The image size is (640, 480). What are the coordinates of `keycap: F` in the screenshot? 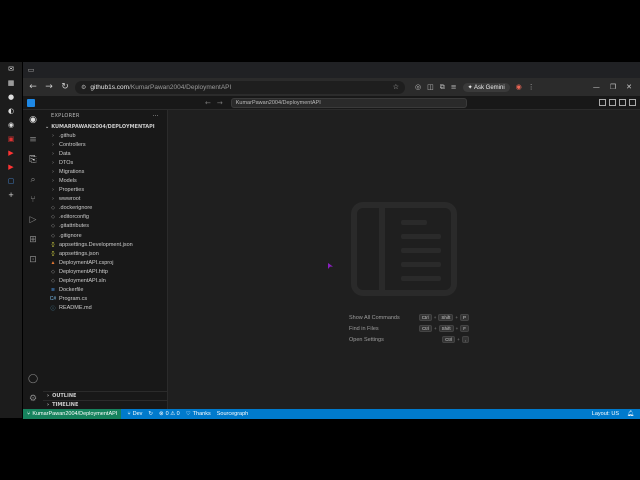 It's located at (464, 328).